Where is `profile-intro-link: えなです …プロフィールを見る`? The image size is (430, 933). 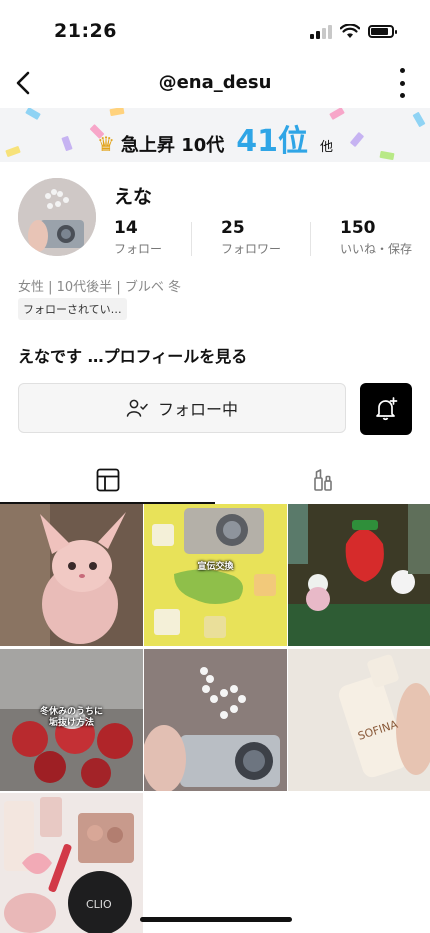
profile-intro-link: えなです …プロフィールを見る is located at coordinates (132, 355).